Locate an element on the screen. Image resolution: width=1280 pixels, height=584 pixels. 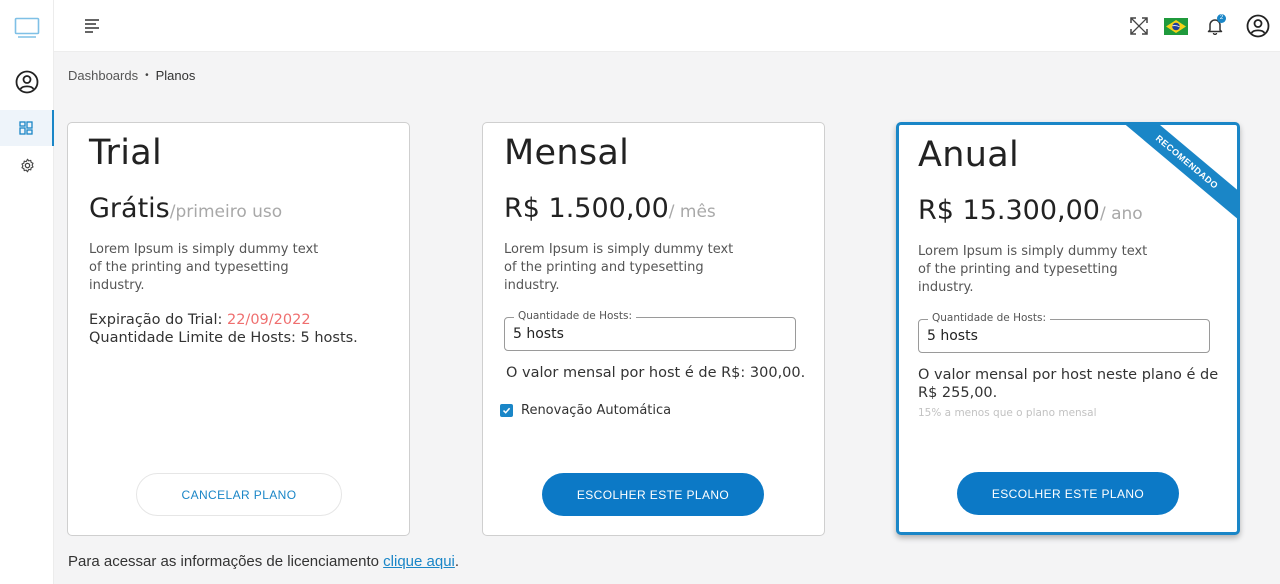
sidebar-item-dashboards is located at coordinates (27, 128).